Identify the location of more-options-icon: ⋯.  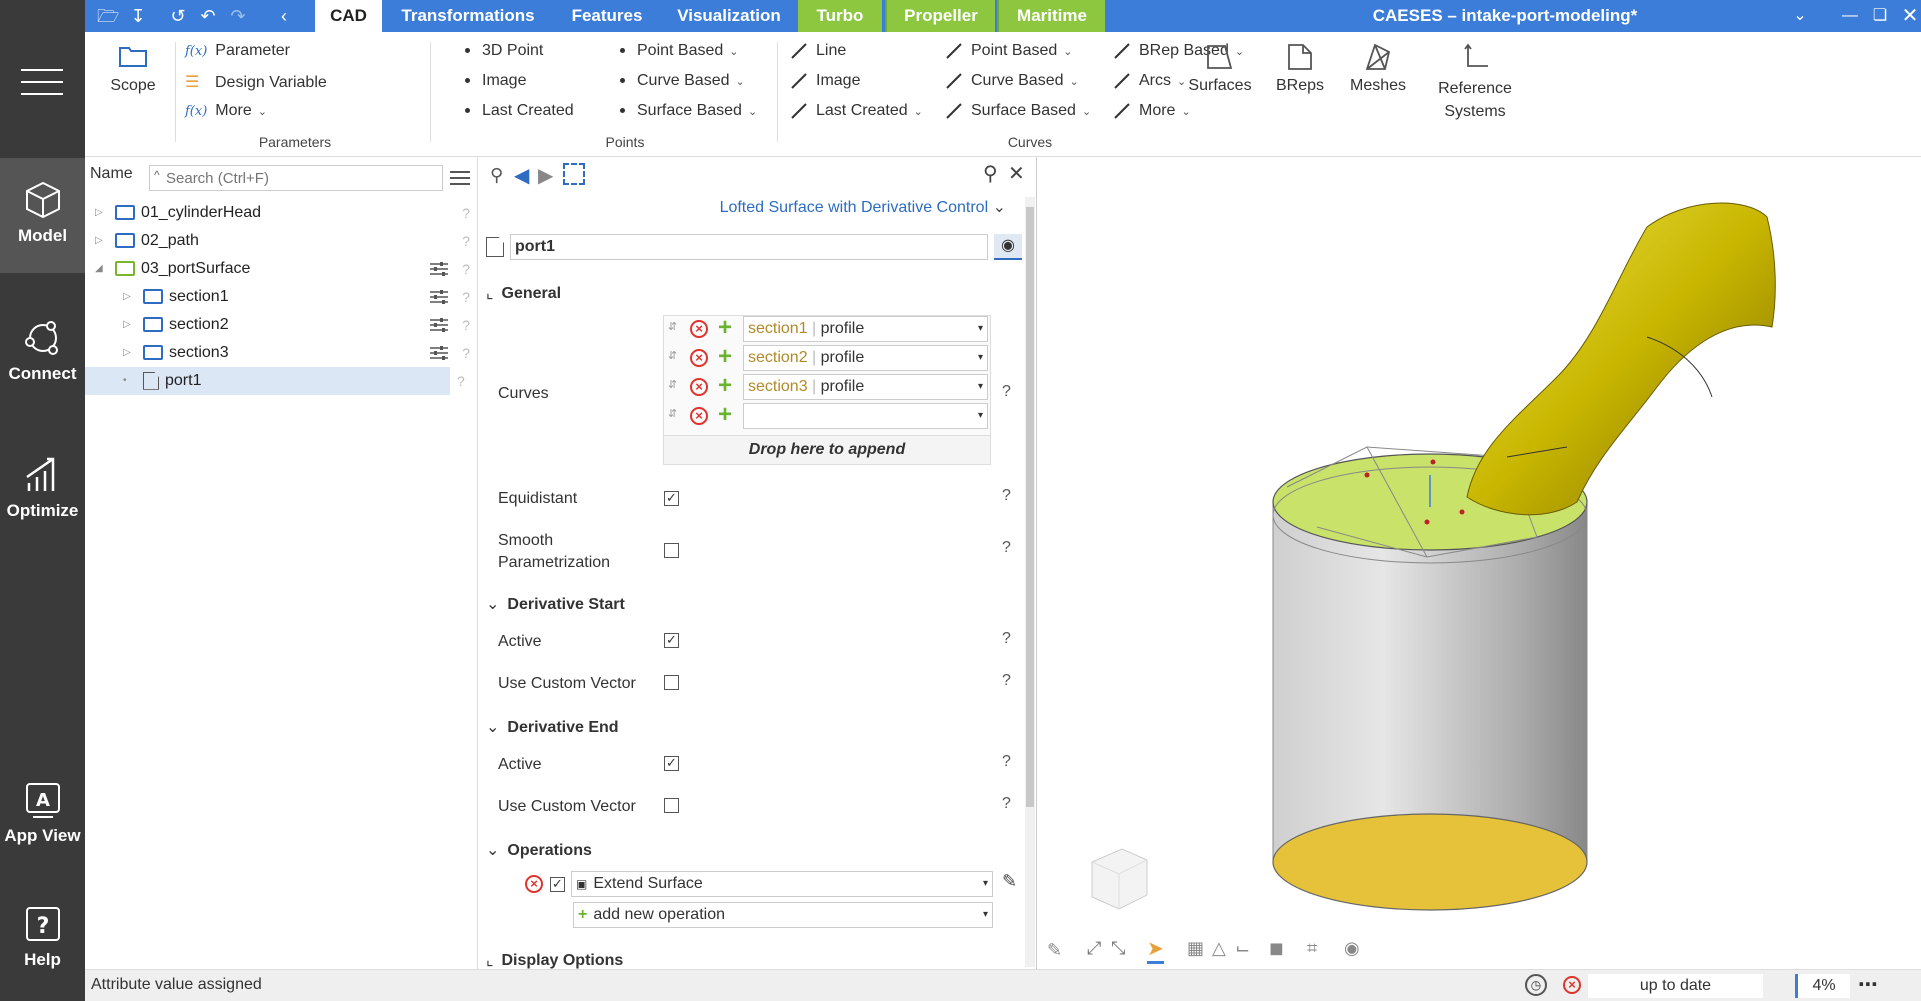
(1868, 984).